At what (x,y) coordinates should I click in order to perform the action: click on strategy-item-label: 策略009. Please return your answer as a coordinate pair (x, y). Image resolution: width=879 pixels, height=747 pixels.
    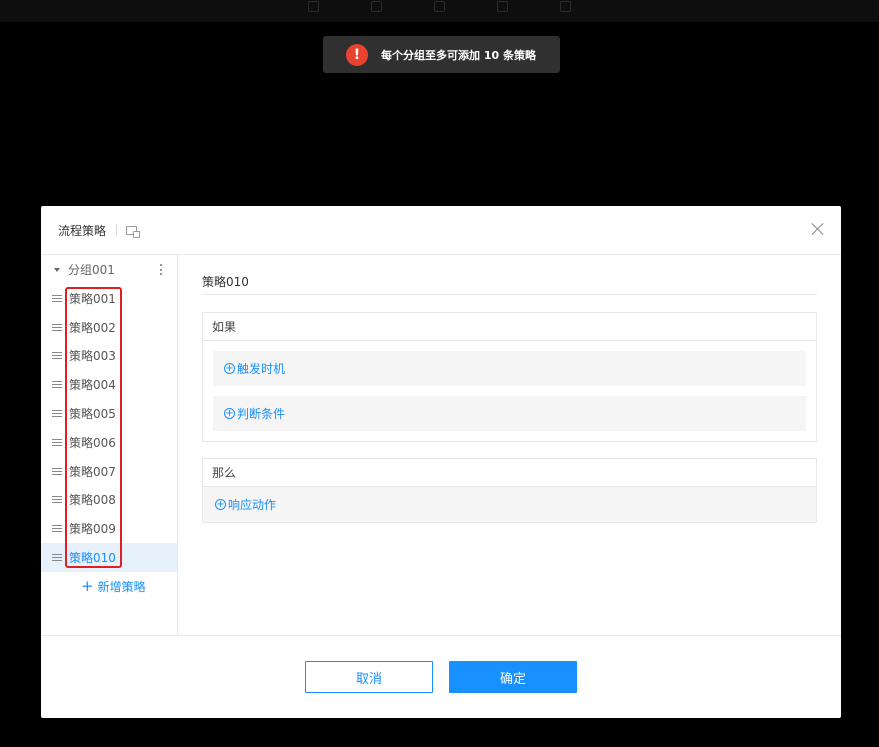
    Looking at the image, I should click on (92, 529).